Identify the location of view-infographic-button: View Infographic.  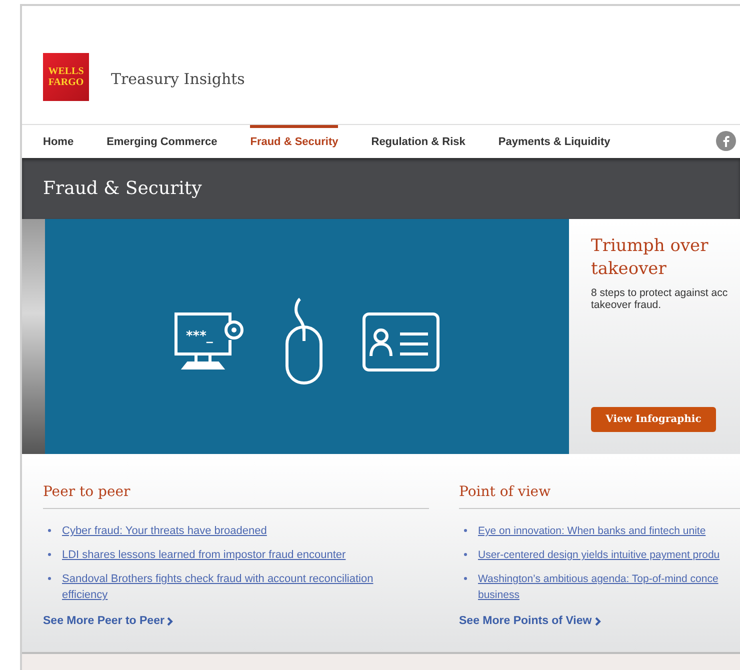
(653, 419).